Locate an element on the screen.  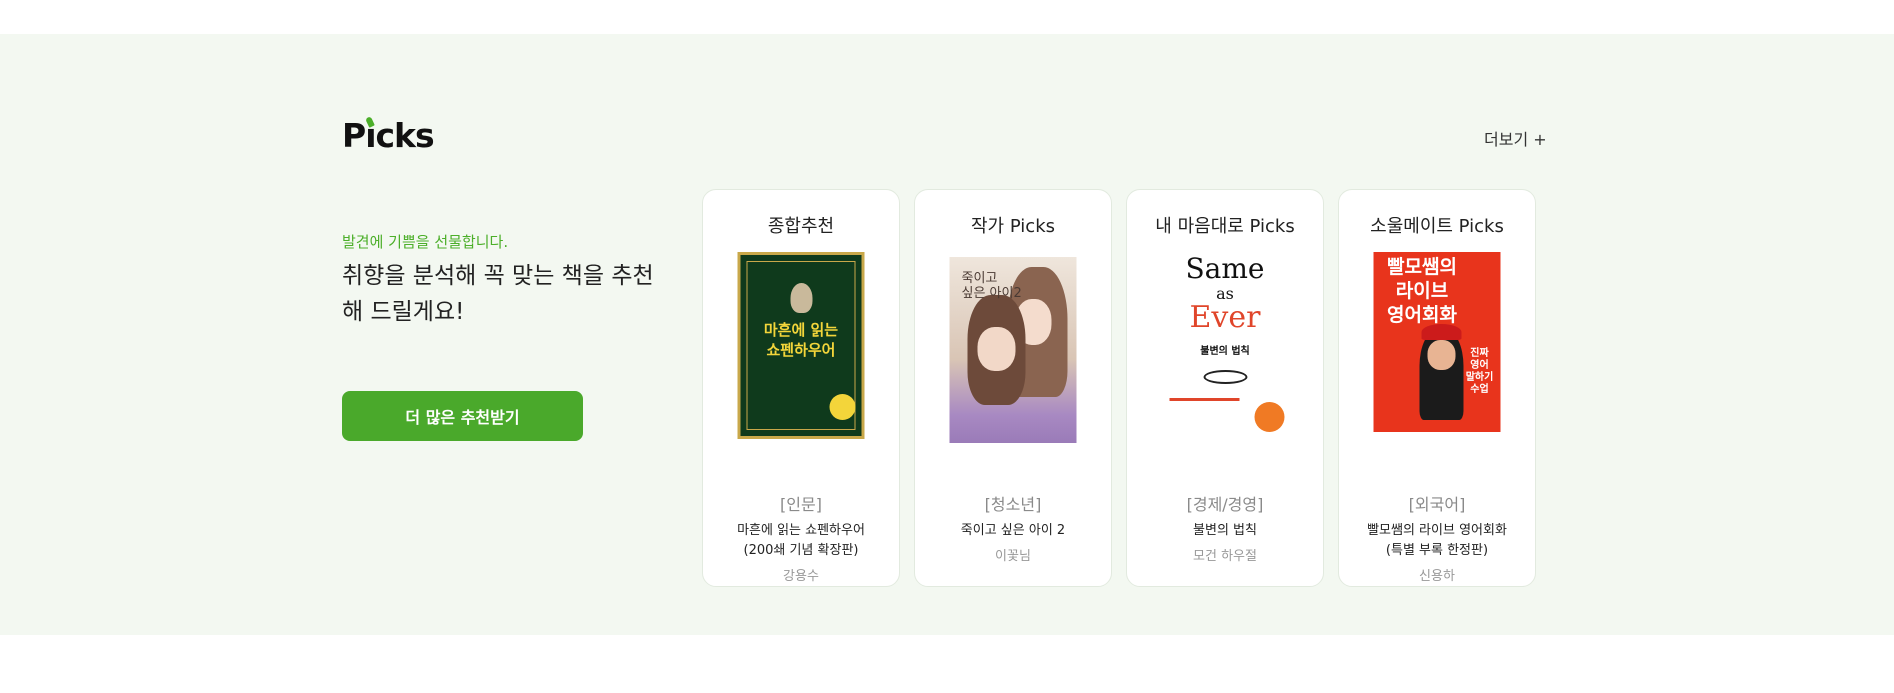
pick-card: 작가 Picks 죽이고 싶은 아이2 [청소년] 죽이고 싶은 아이 2 이꽃님 is located at coordinates (1013, 388).